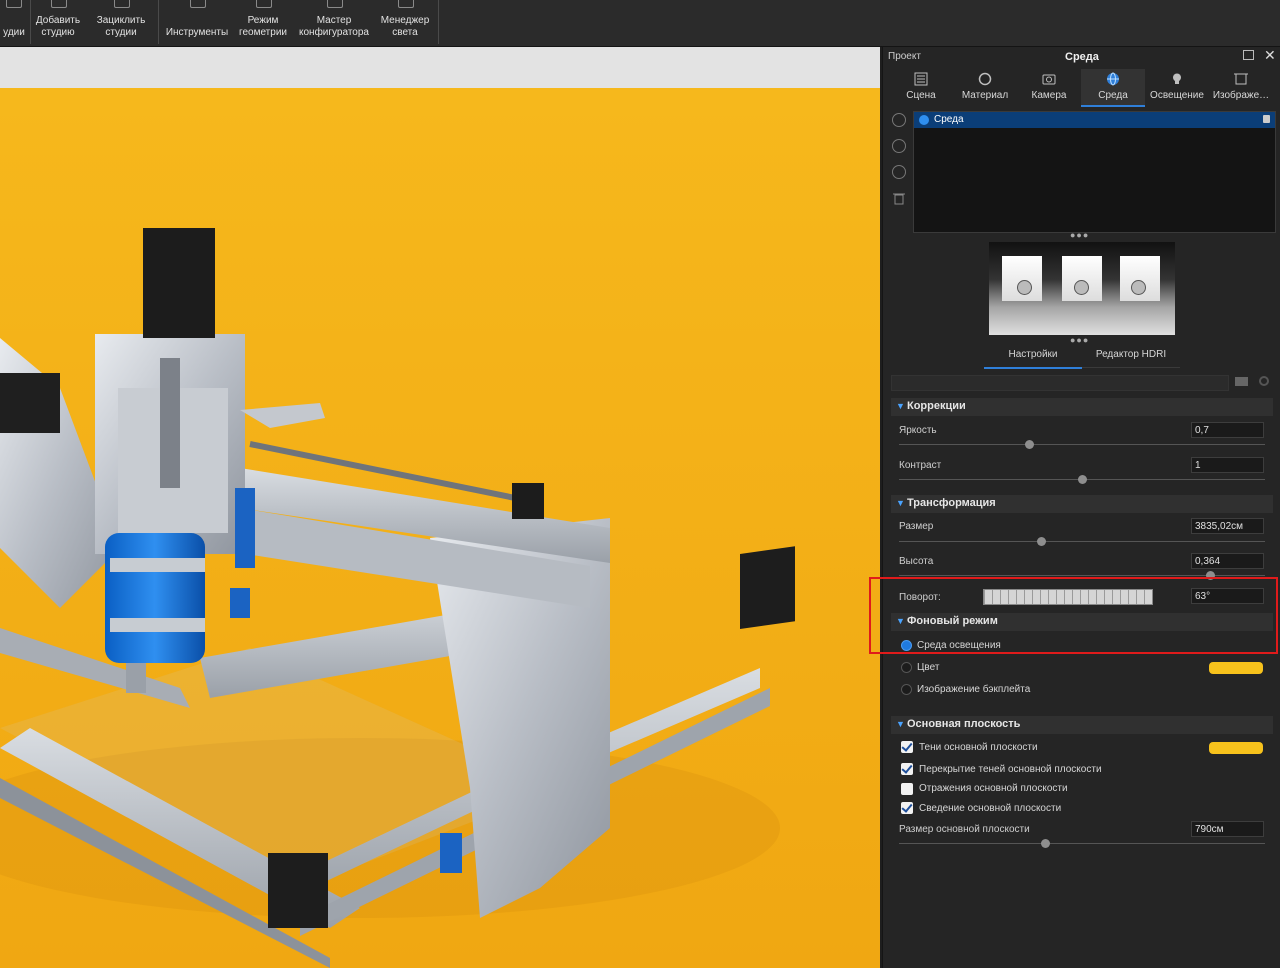  What do you see at coordinates (1045, 843) in the screenshot?
I see `ground-size-slider-knob` at bounding box center [1045, 843].